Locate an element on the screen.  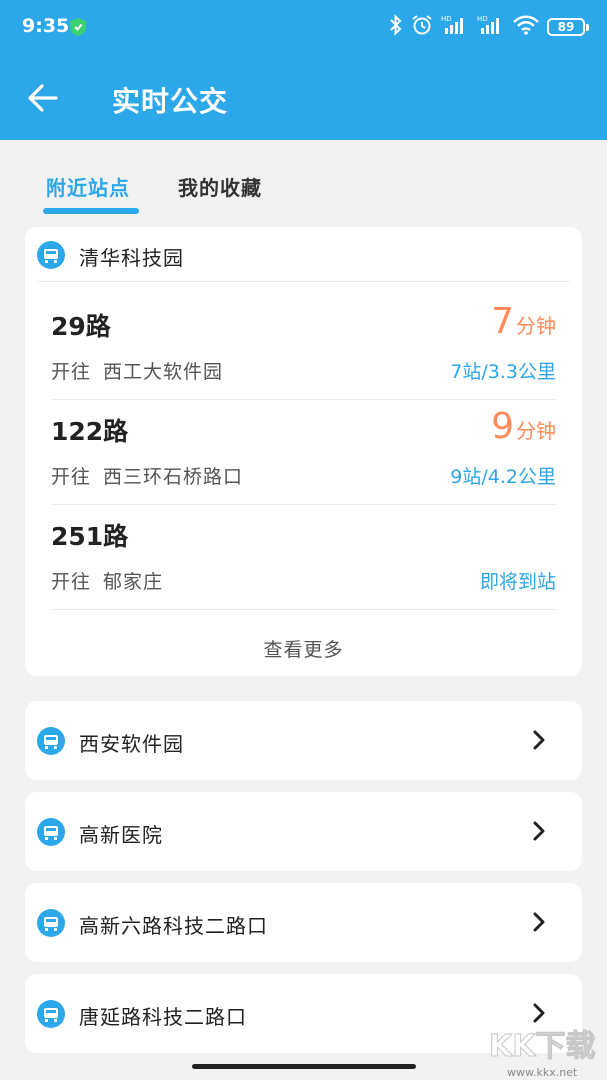
route-direction: 开往 郁家庄 is located at coordinates (107, 580).